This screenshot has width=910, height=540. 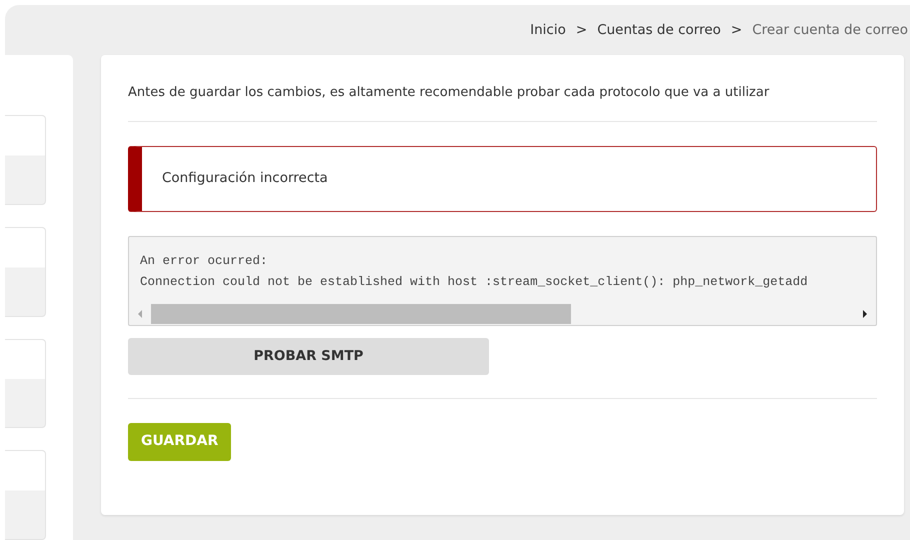 I want to click on log-line: Connection could not be established with host :stream_socket_client(): php_network_getadd, so click(x=474, y=282).